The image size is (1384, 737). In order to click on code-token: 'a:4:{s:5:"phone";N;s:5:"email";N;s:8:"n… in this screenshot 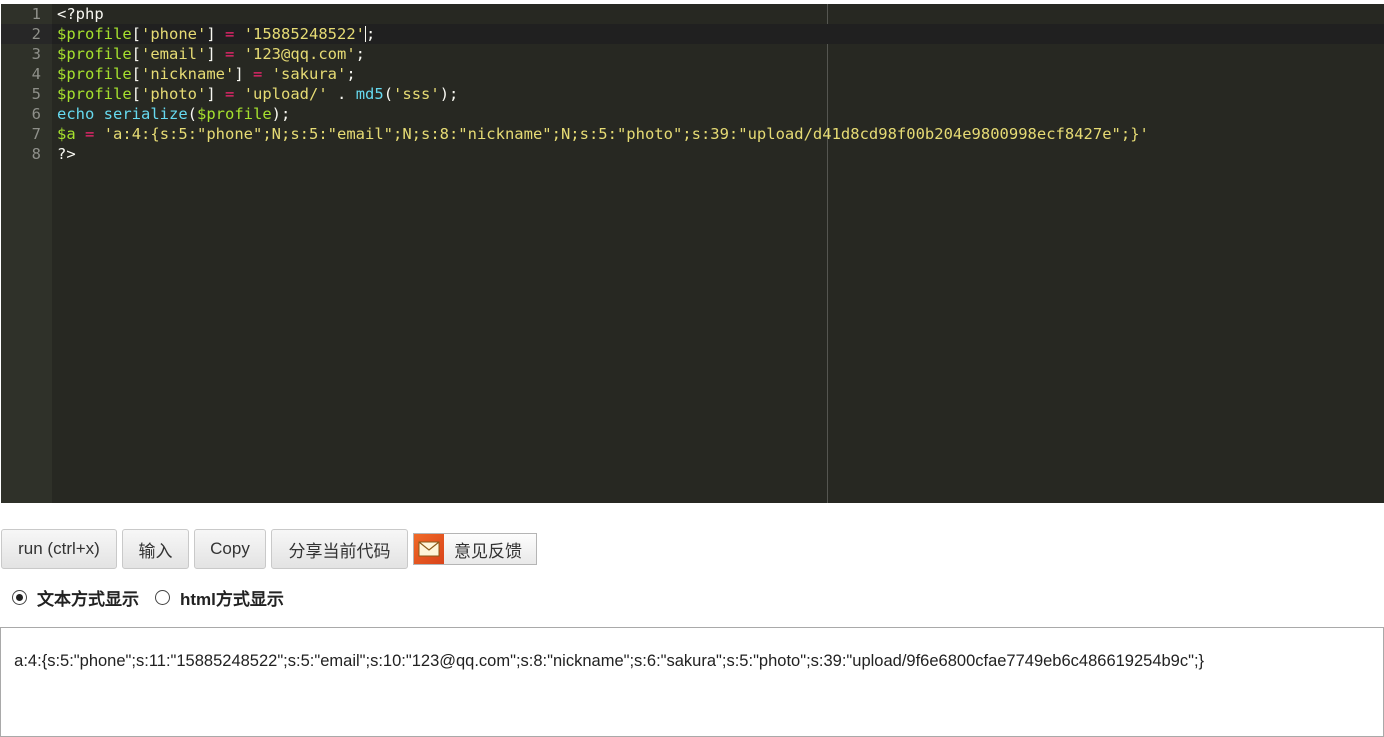, I will do `click(626, 134)`.